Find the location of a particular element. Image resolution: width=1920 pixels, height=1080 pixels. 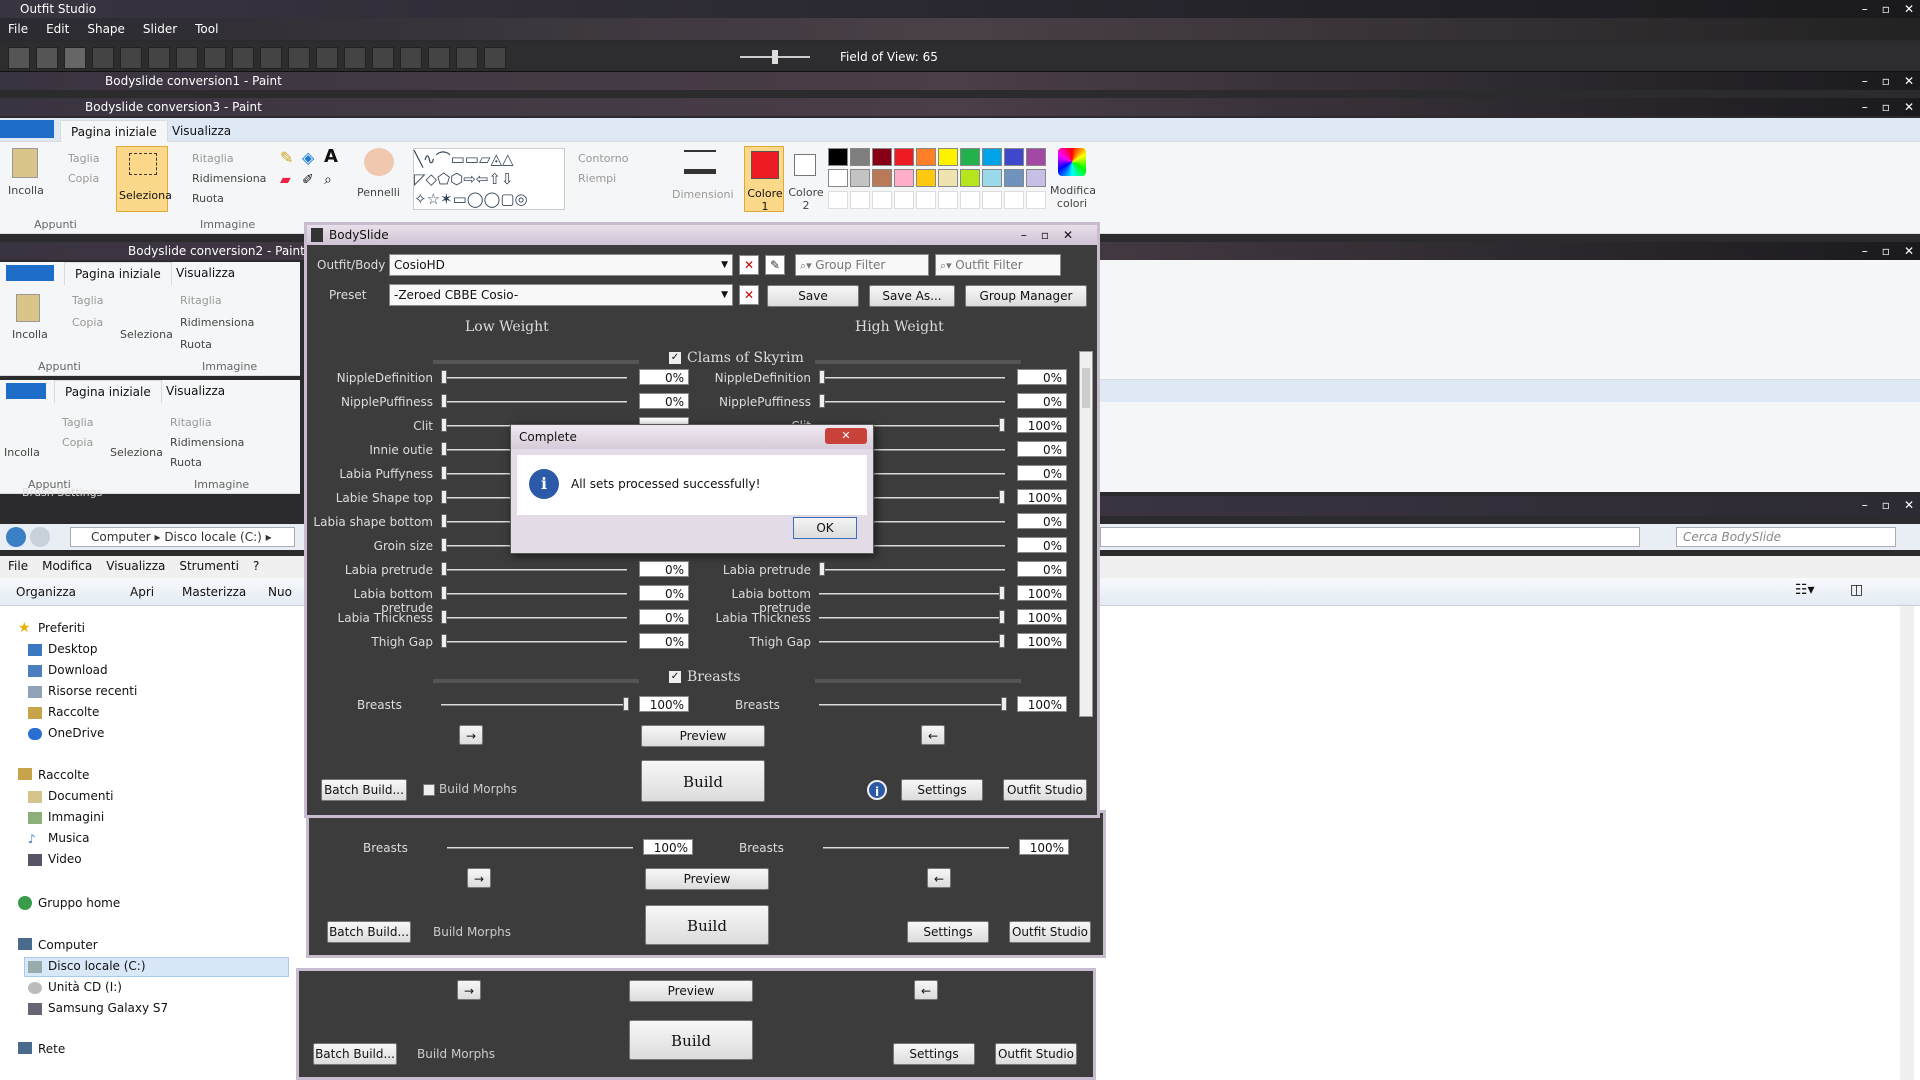

bg1-breasts-low-slider is located at coordinates (540, 848).